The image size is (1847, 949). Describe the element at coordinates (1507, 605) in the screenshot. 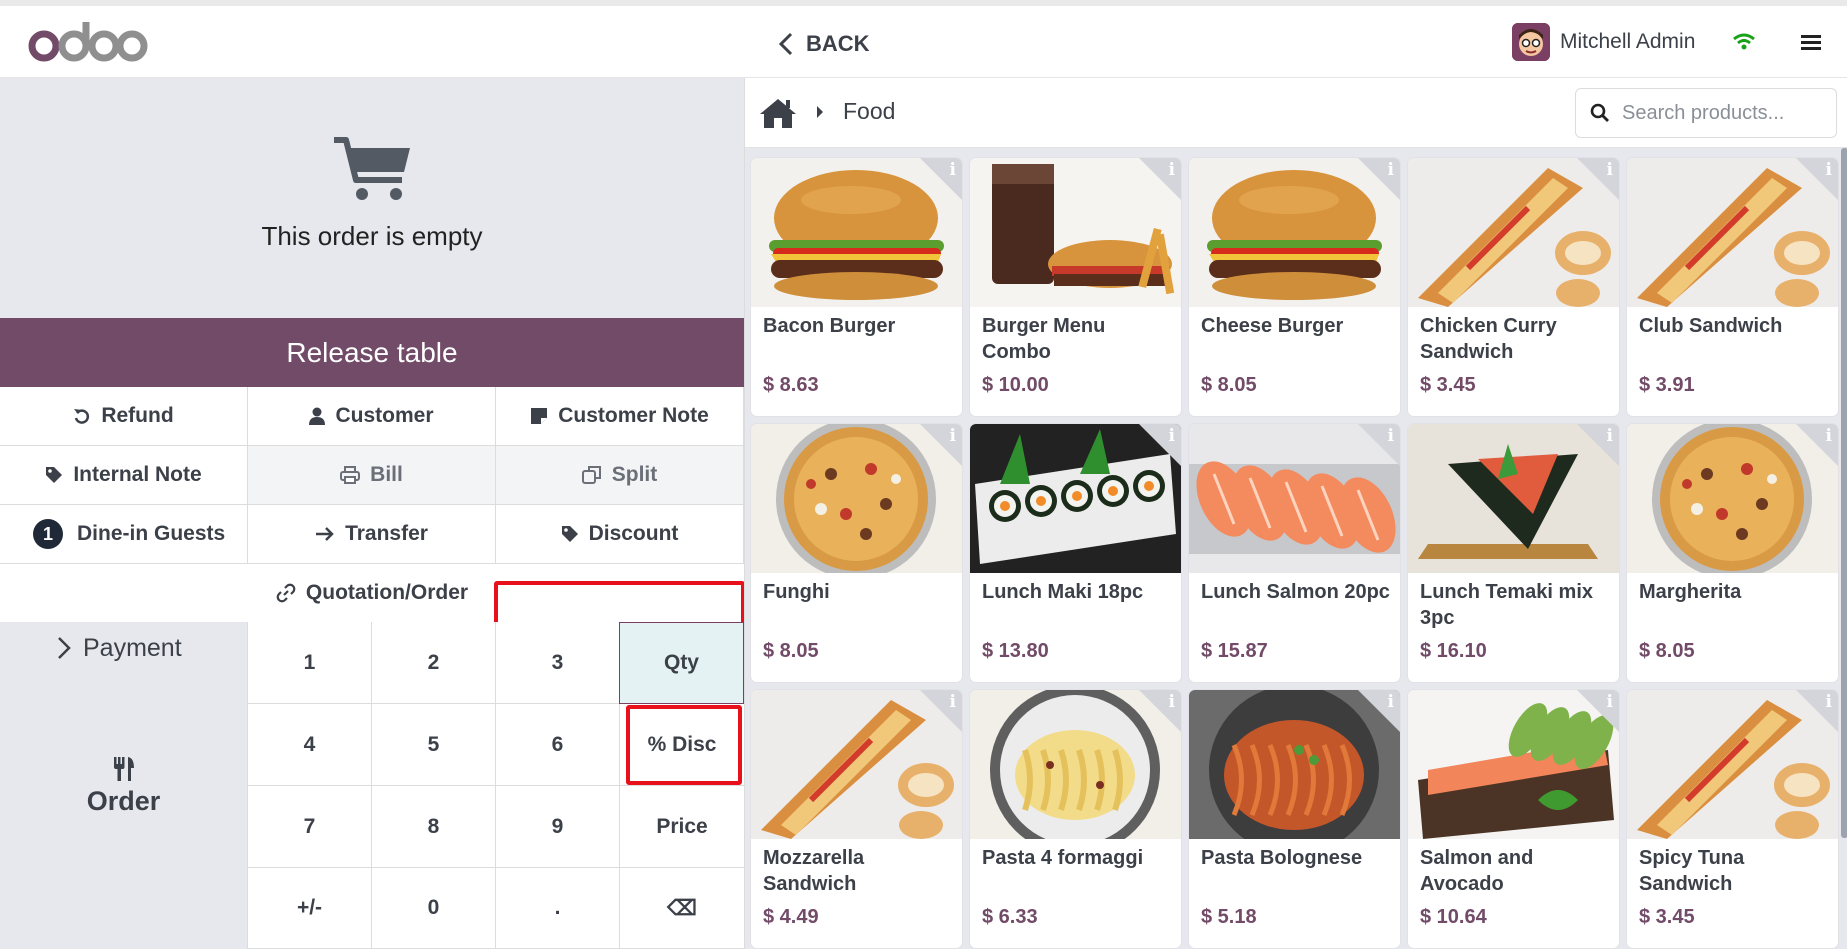

I see `product-name: Lunch Temaki mix 3pc` at that location.